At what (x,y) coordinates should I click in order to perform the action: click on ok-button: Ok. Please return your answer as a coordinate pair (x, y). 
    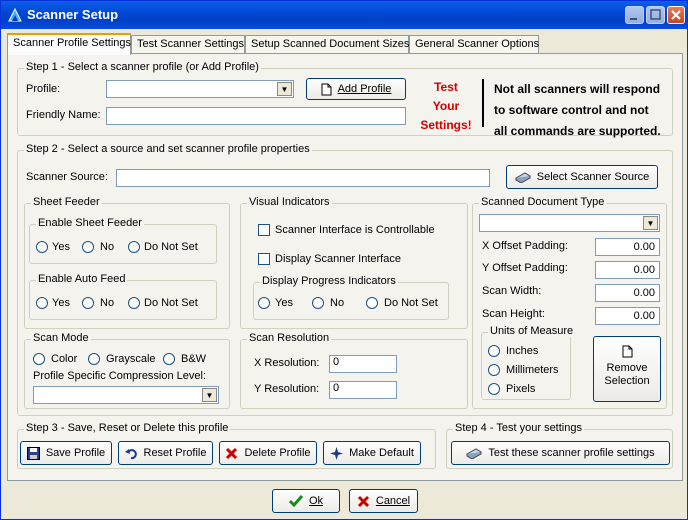
    Looking at the image, I should click on (306, 501).